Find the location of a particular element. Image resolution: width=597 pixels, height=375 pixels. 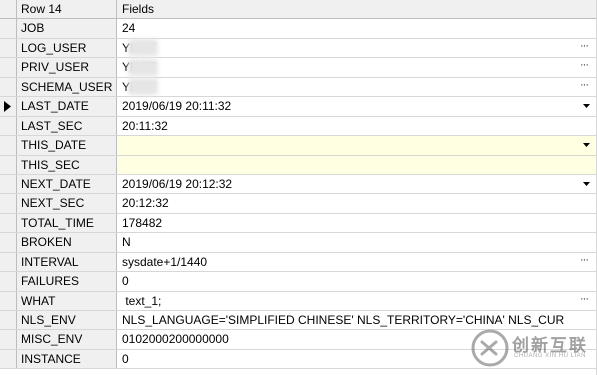

field-row-interval: INTERVAL sysdate+1/1440 ··· is located at coordinates (298, 262).